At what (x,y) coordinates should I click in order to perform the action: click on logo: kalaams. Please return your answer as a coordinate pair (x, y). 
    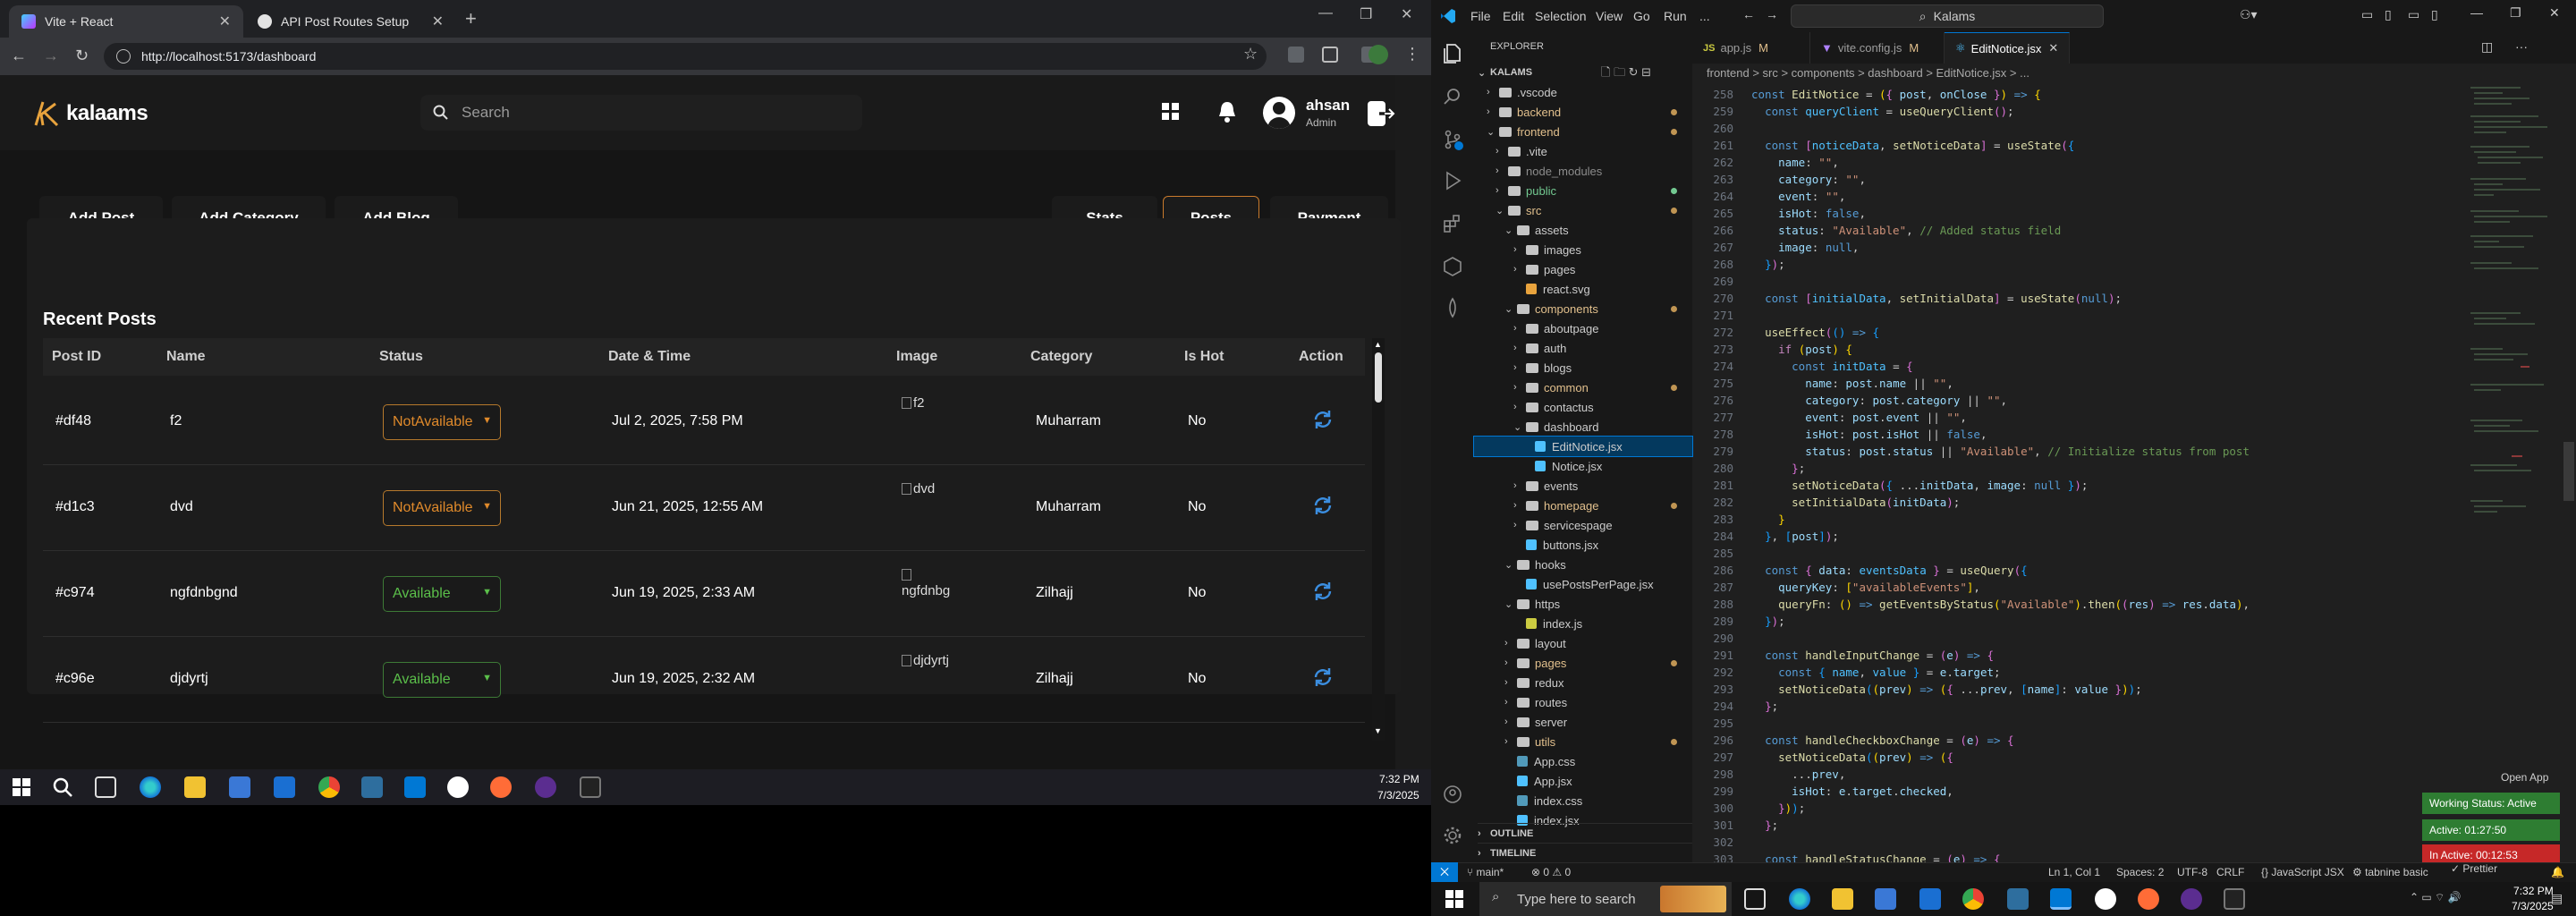
    Looking at the image, I should click on (90, 113).